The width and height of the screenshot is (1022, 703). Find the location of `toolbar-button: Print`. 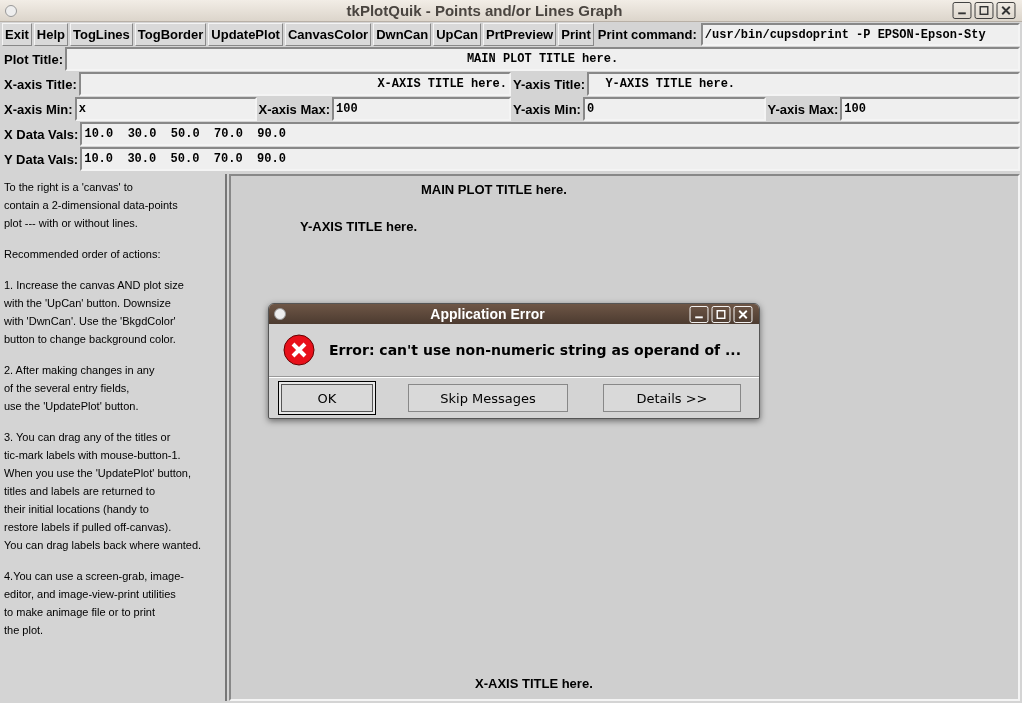

toolbar-button: Print is located at coordinates (576, 34).